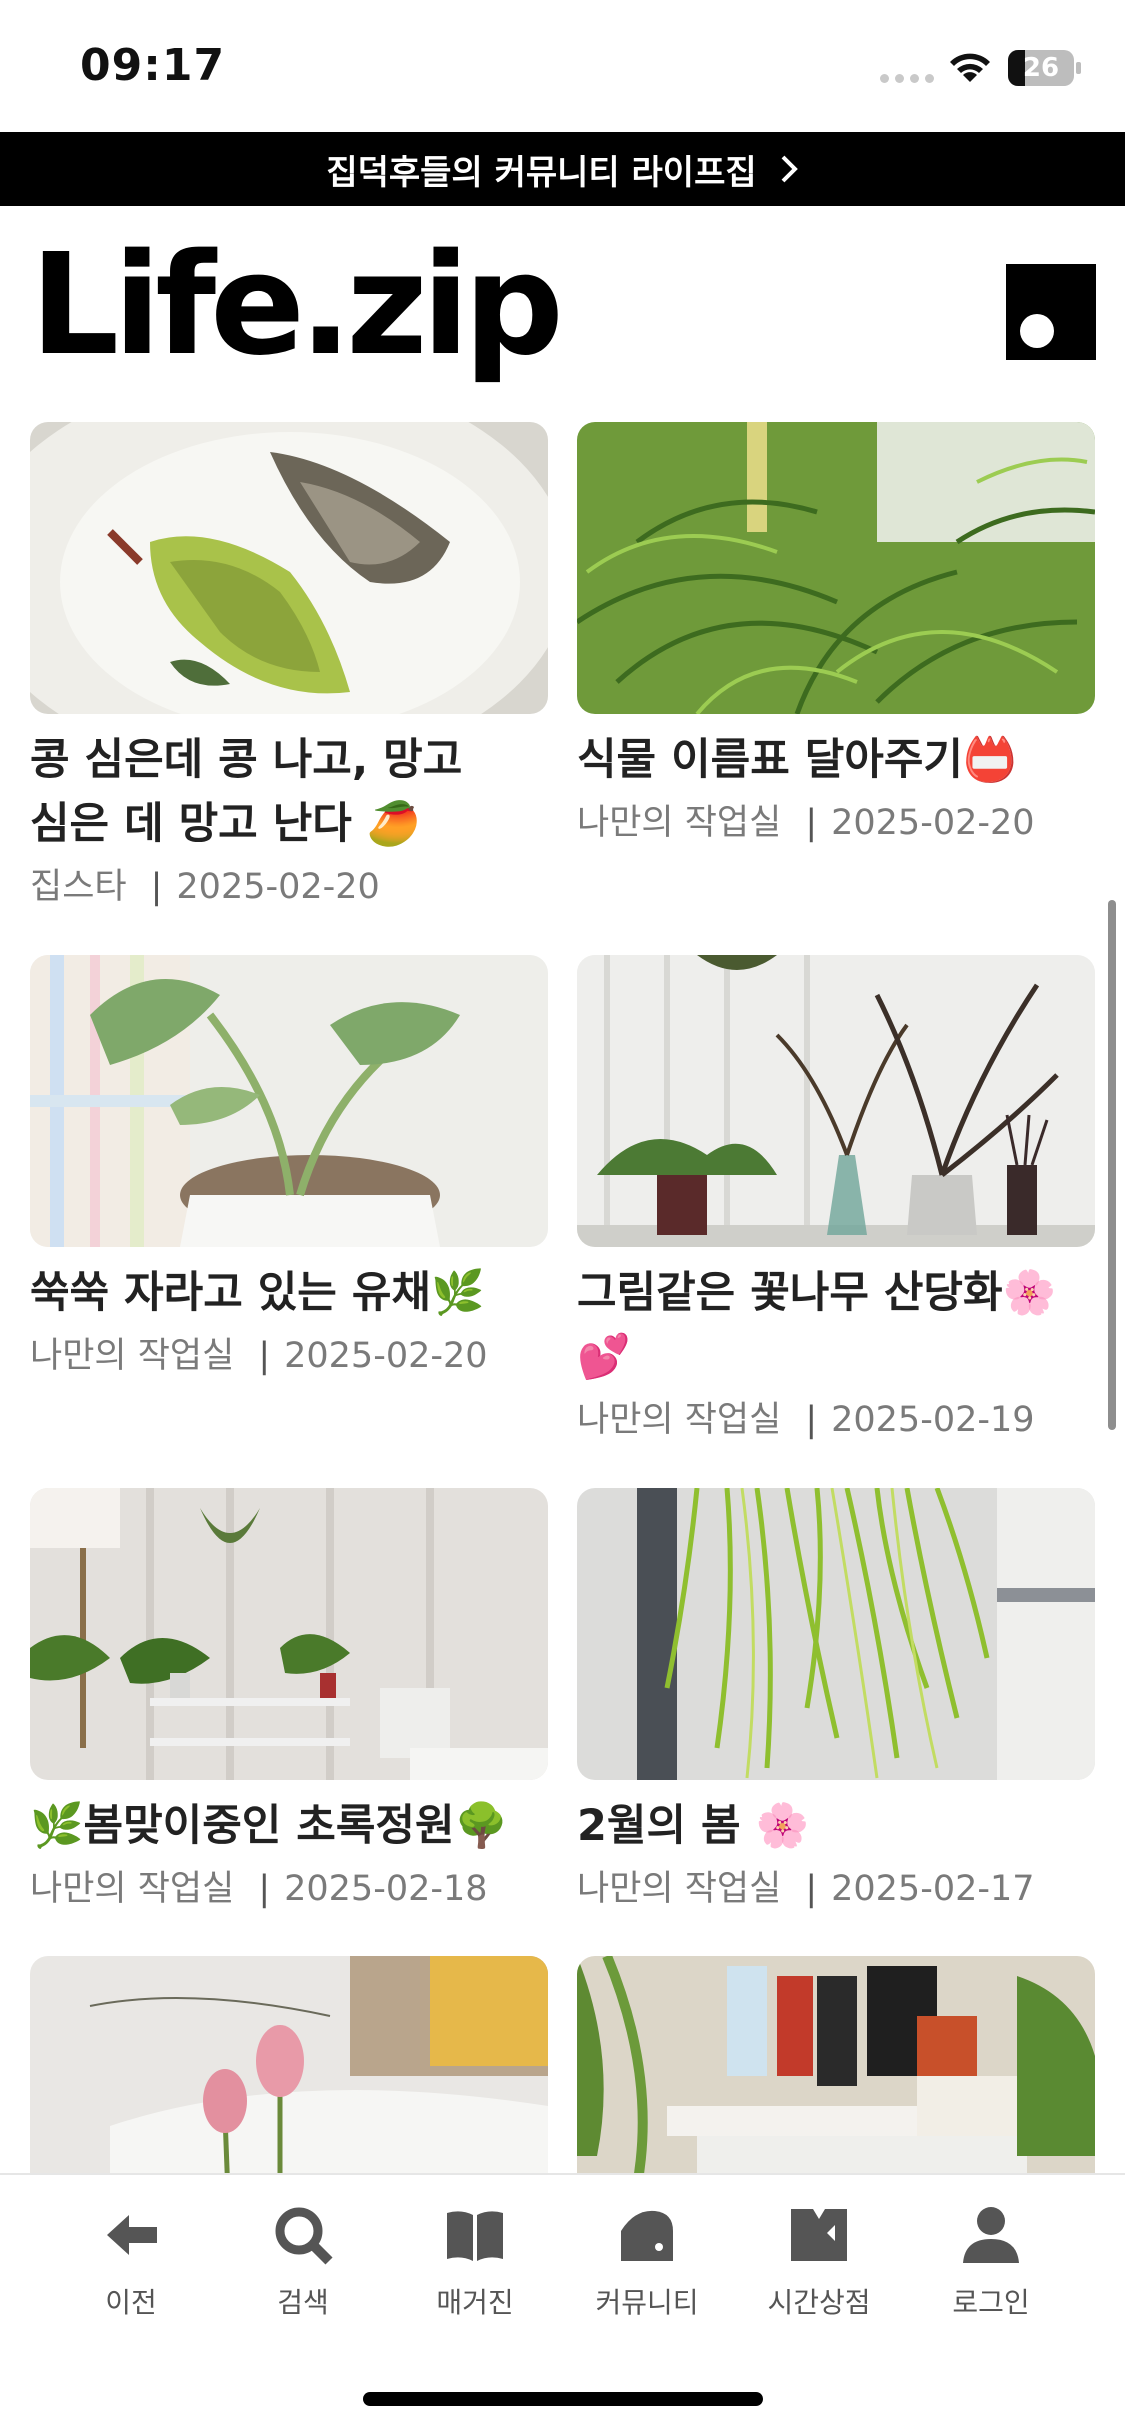 The width and height of the screenshot is (1125, 2436). Describe the element at coordinates (541, 172) in the screenshot. I see `banner-text: 집덕후들의 커뮤니티 라이프집` at that location.